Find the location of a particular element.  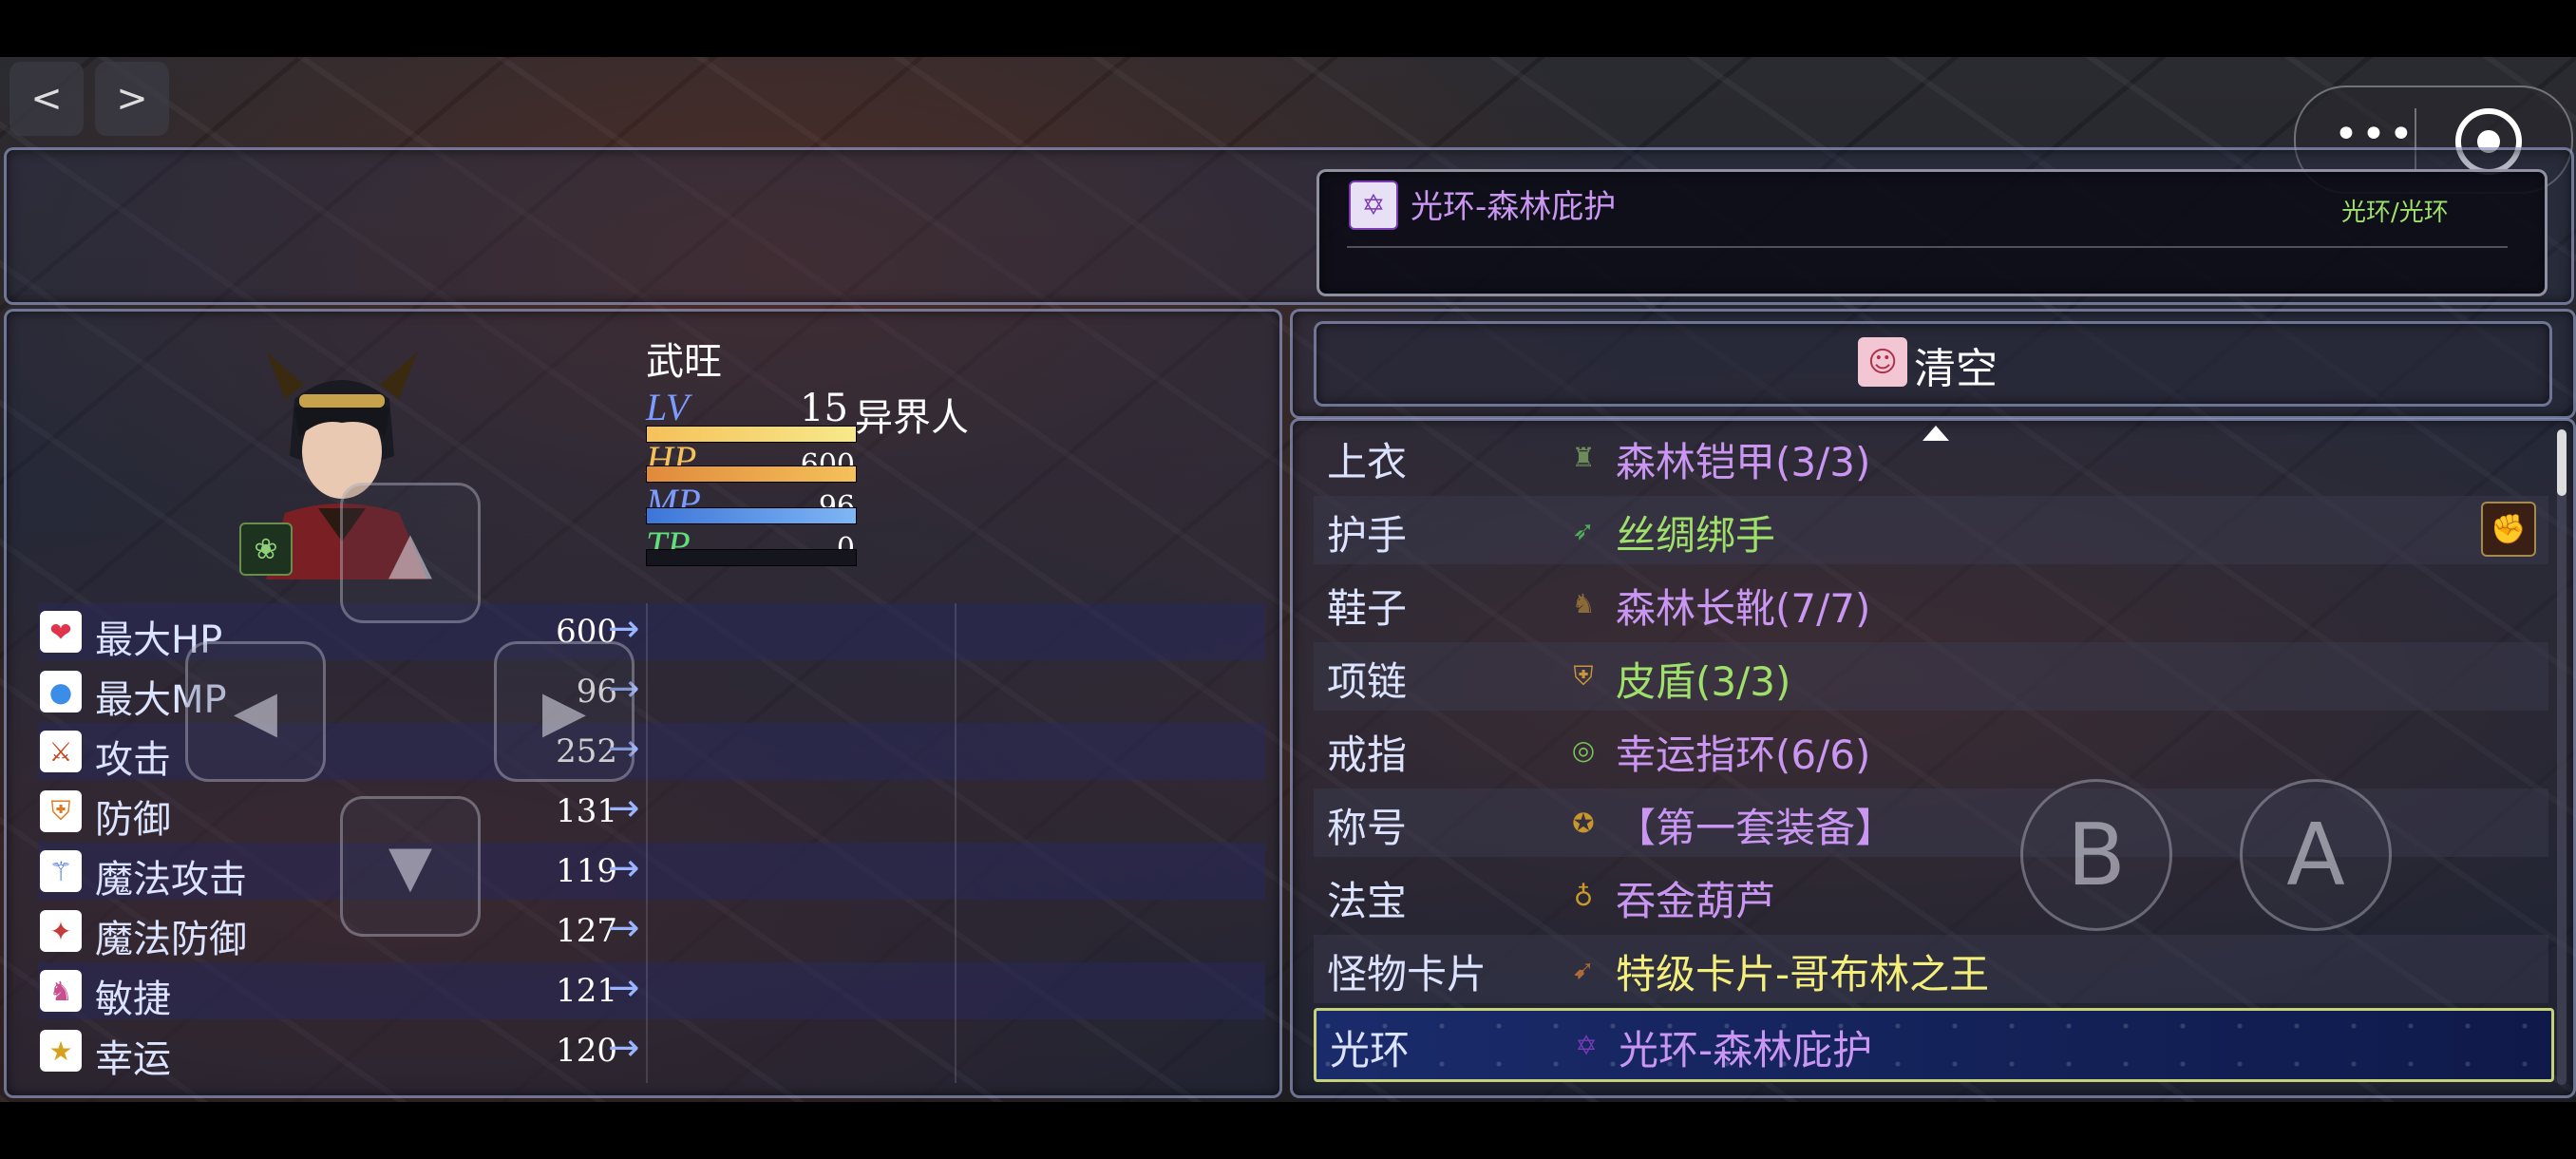

mana-orb-icon: ● is located at coordinates (61, 691).